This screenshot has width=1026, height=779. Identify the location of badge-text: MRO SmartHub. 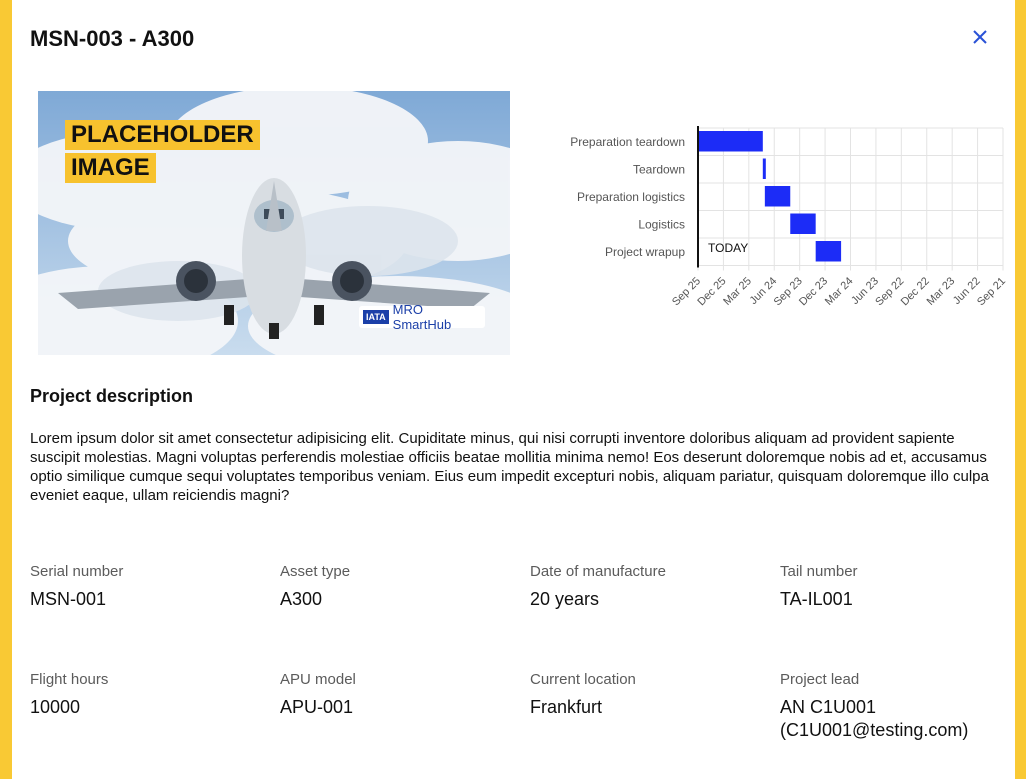
(422, 317).